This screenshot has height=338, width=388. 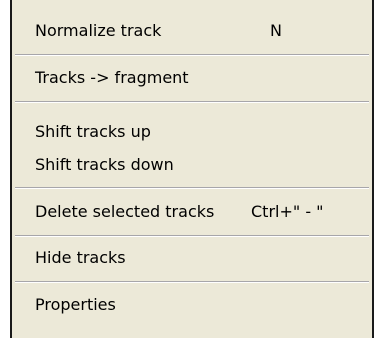 I want to click on menu-item-shortcut: N, so click(x=276, y=30).